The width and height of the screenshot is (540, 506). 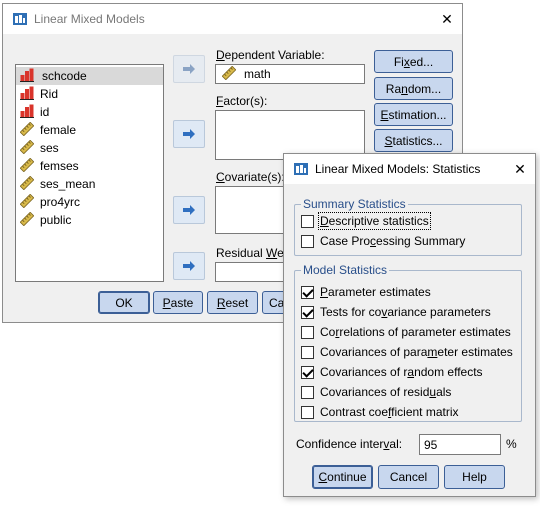 I want to click on checkbox-option: Contrast coefficient matrix, so click(x=380, y=412).